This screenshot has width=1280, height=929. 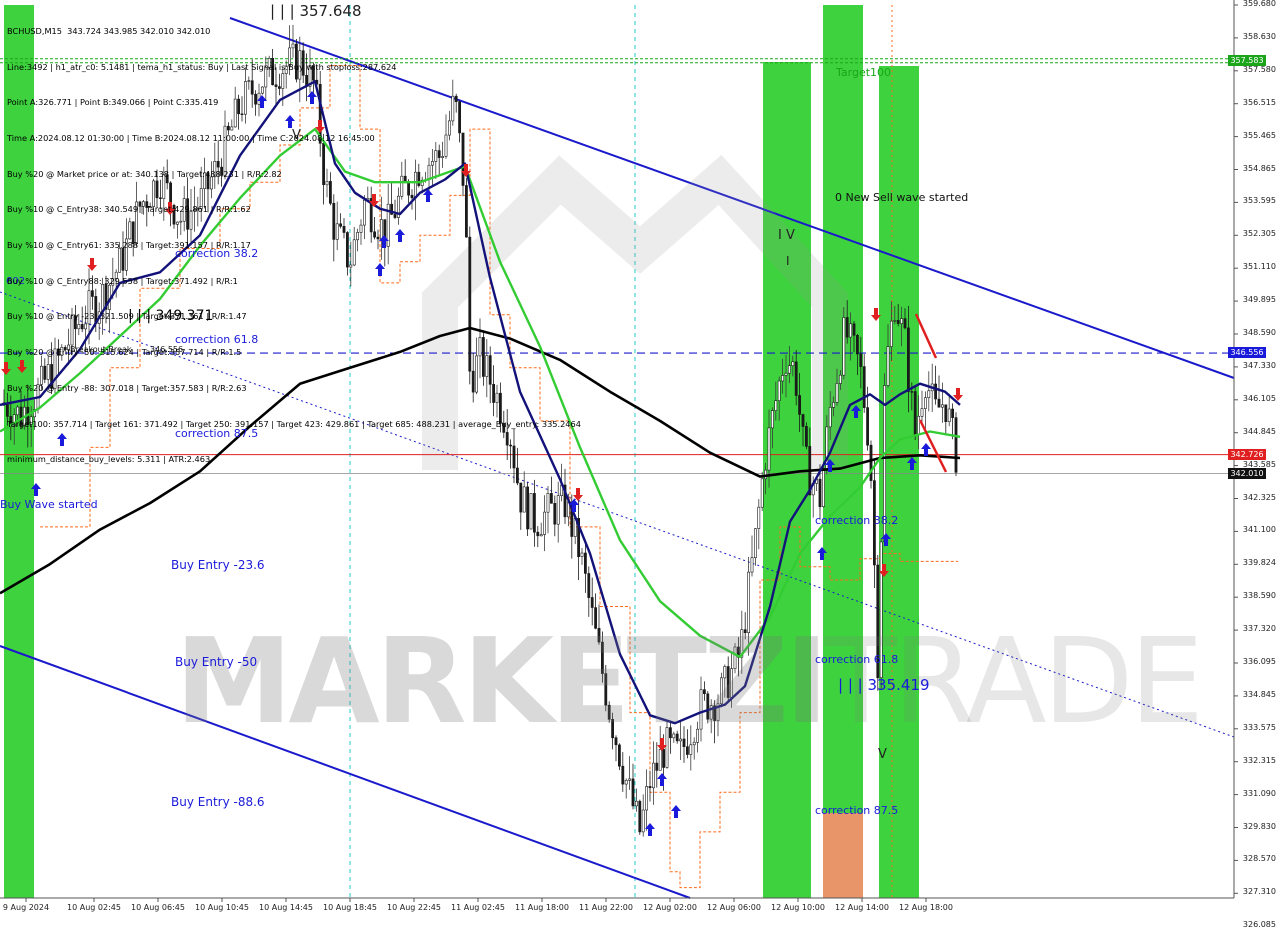 What do you see at coordinates (1259, 892) in the screenshot?
I see `price-label: 327.310` at bounding box center [1259, 892].